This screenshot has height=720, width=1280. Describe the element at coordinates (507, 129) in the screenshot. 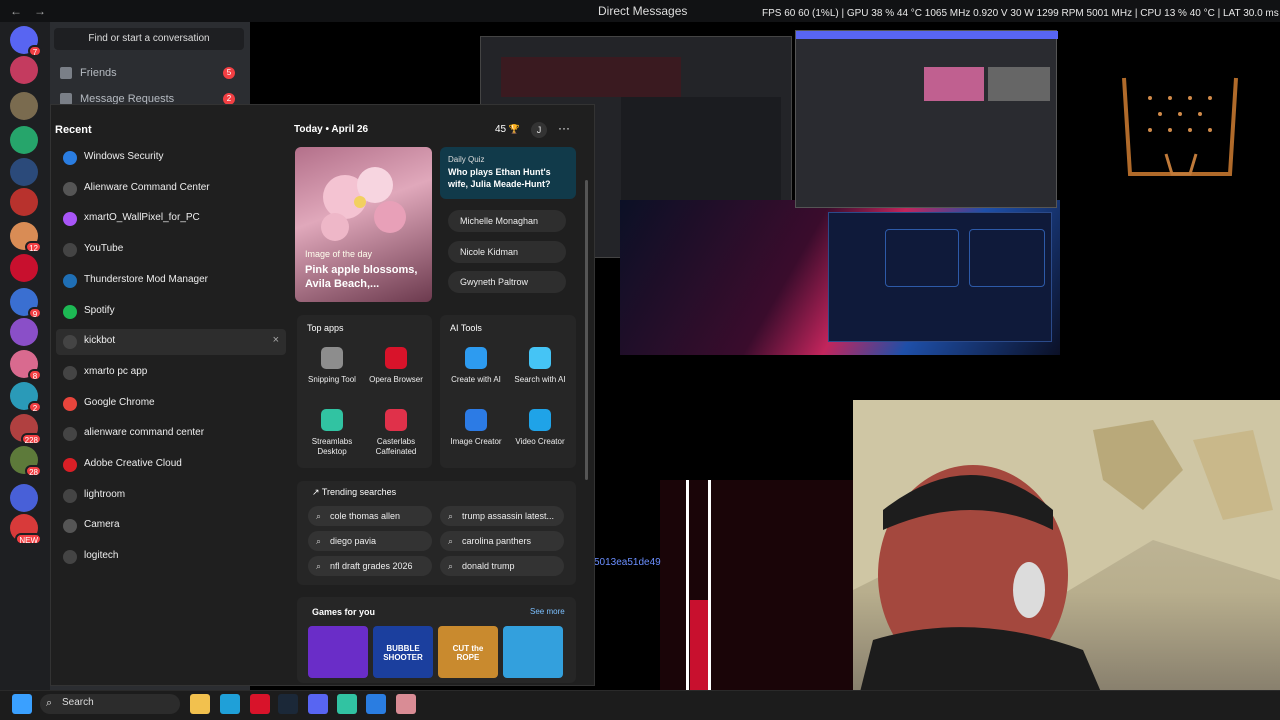

I see `rewards-points: 45 🏆` at that location.